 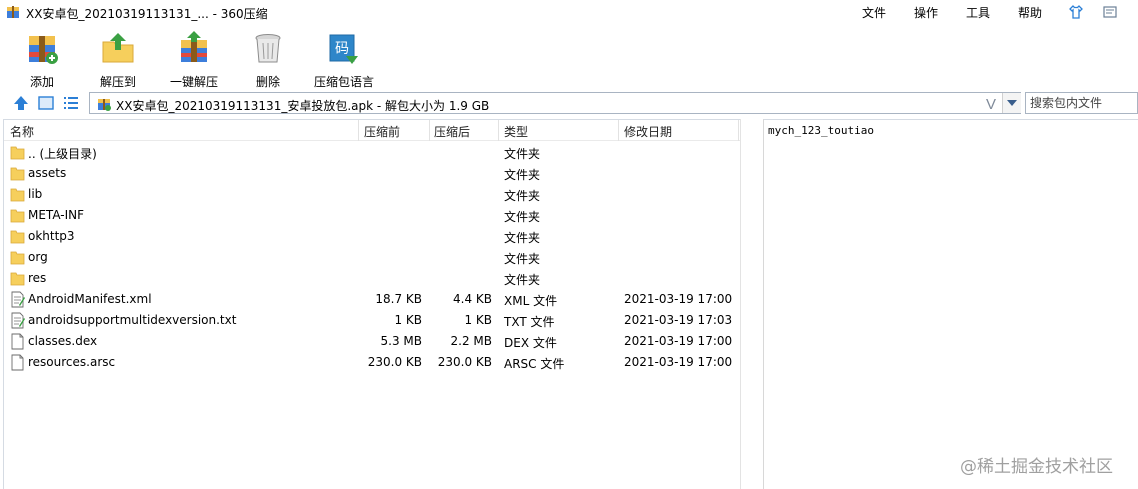 What do you see at coordinates (874, 12) in the screenshot?
I see `menu-file: 文件` at bounding box center [874, 12].